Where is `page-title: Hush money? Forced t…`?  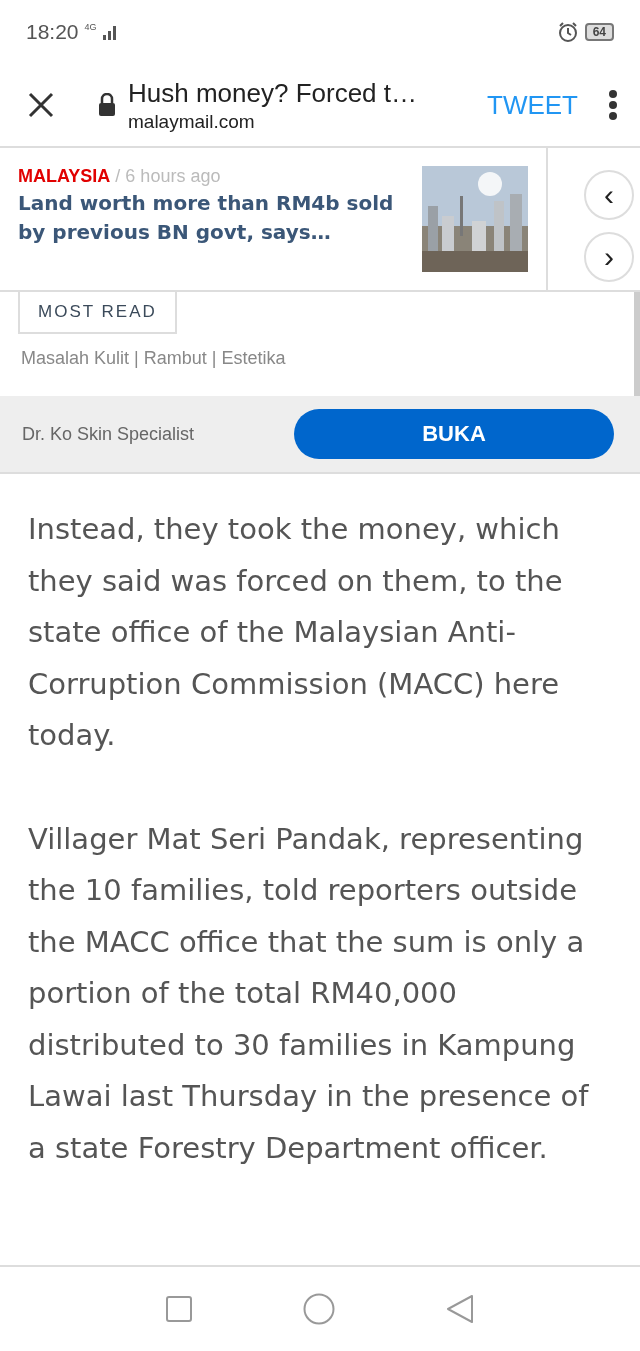 page-title: Hush money? Forced t… is located at coordinates (273, 93).